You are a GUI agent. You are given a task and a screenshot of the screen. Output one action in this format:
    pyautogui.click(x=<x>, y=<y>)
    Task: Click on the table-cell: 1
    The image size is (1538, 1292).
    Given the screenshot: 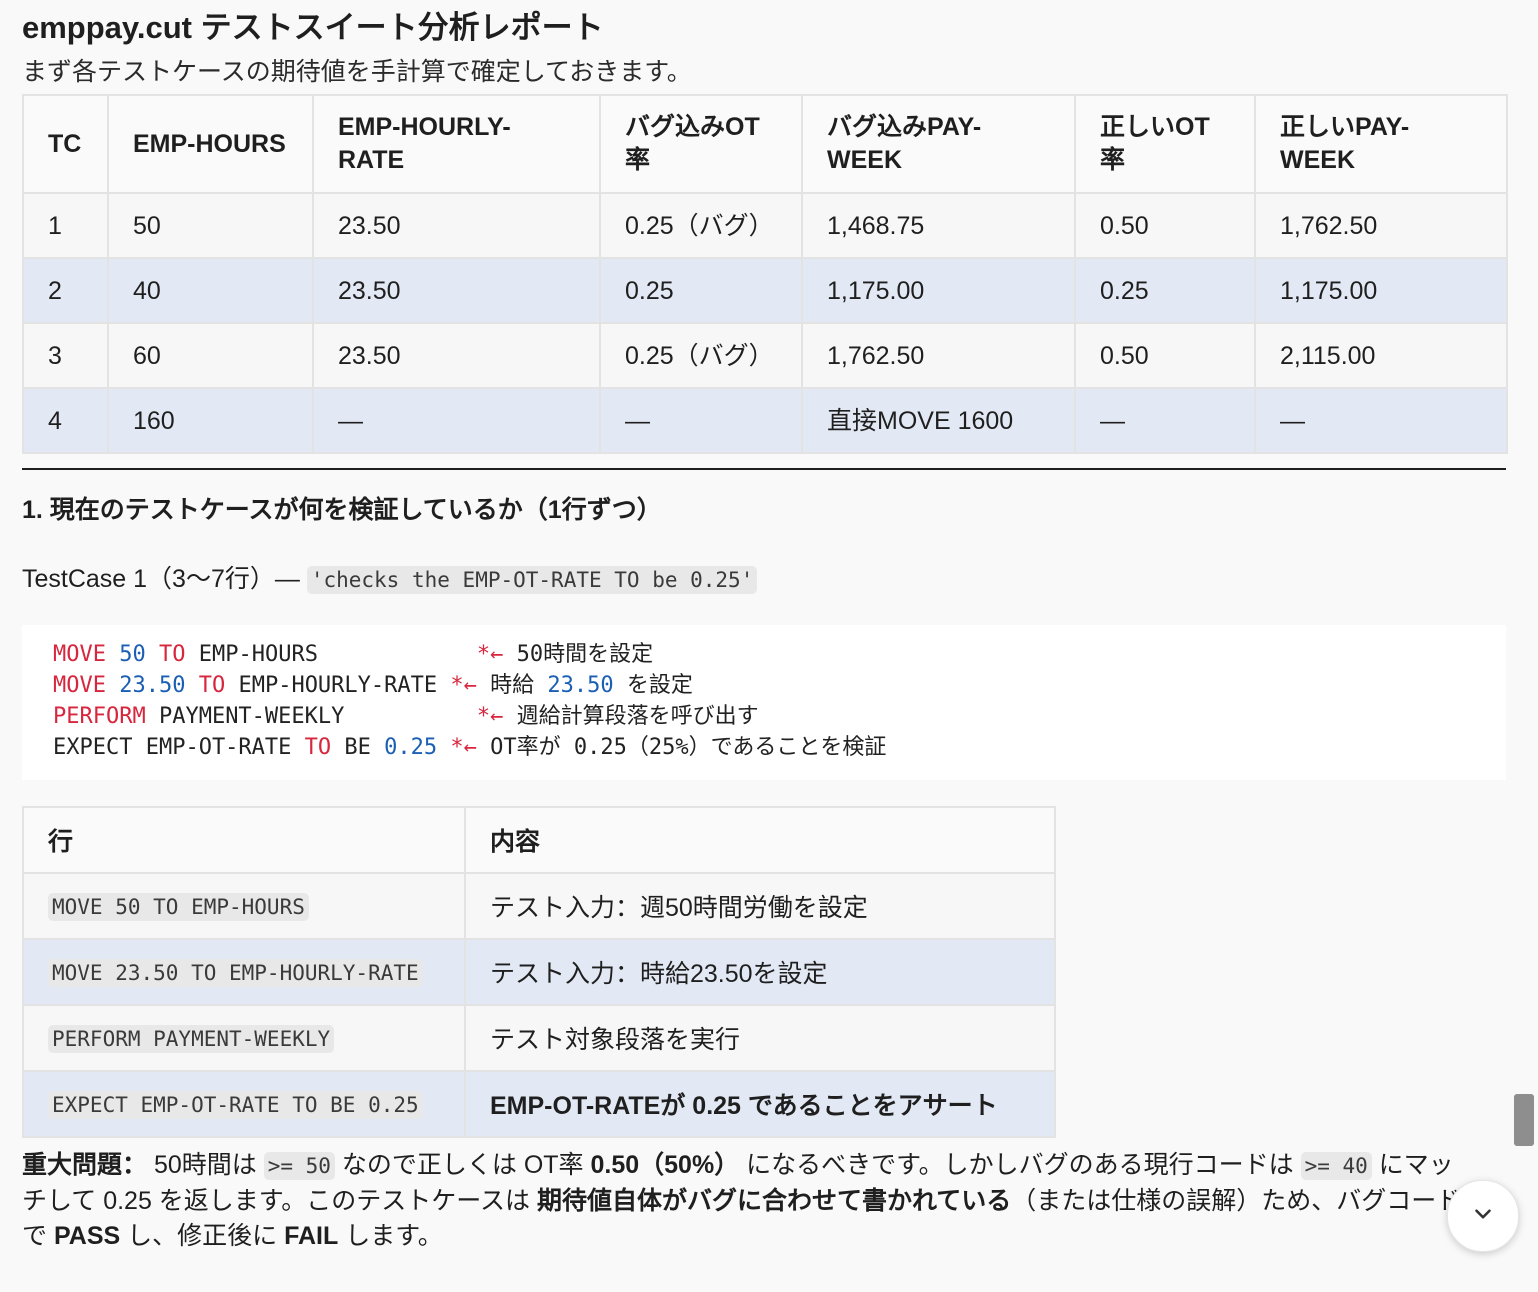 What is the action you would take?
    pyautogui.click(x=65, y=225)
    